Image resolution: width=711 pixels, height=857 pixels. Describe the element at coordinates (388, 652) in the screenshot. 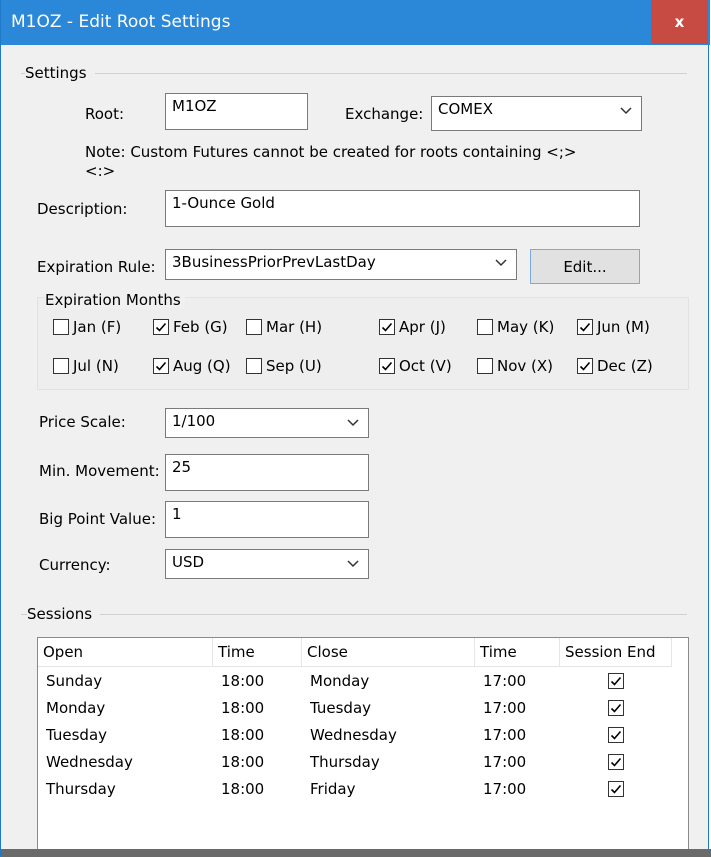

I see `column-header-close: Close` at that location.